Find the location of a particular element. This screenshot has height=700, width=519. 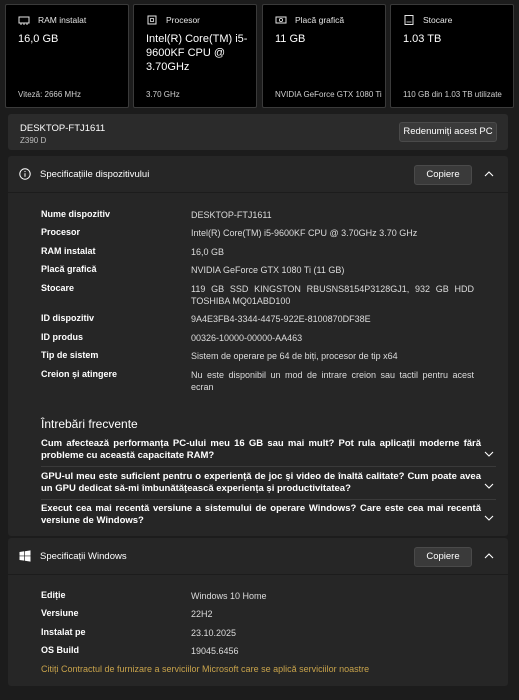

info-icon is located at coordinates (25, 174).